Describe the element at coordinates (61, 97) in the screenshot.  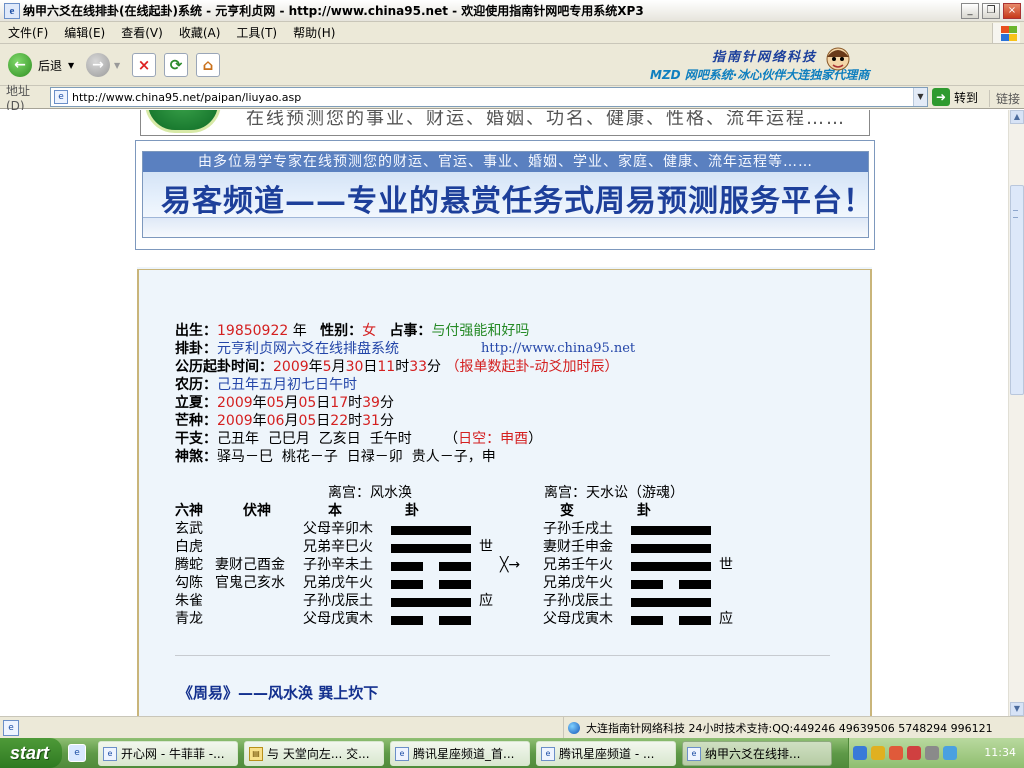
I see `page-icon: e` at that location.